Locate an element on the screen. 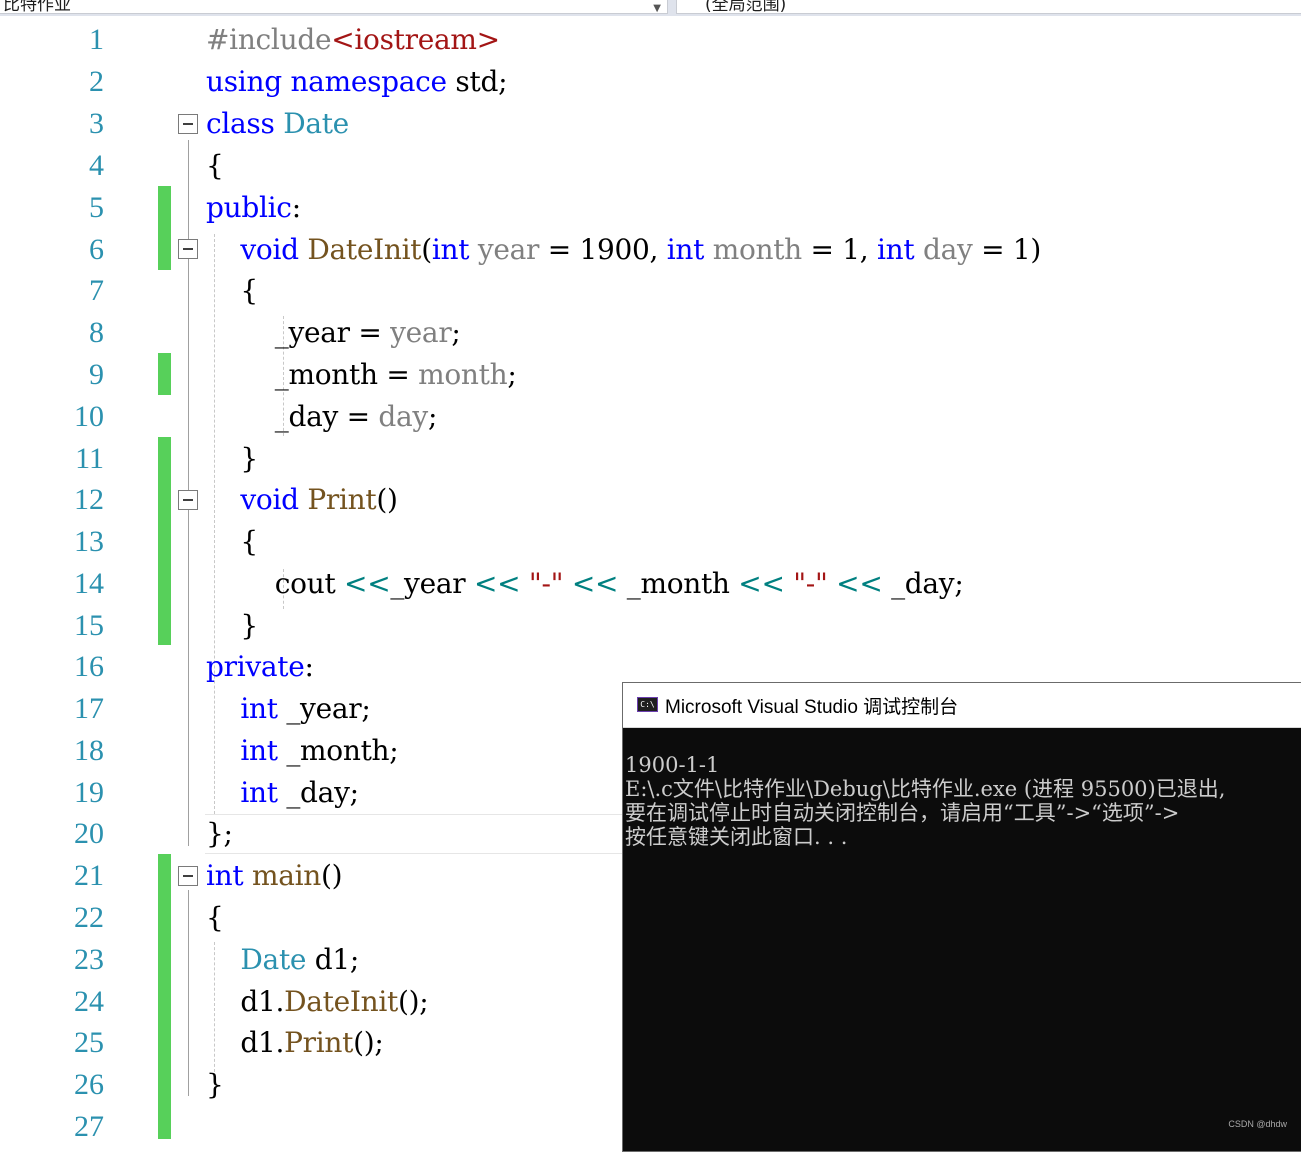 This screenshot has height=1152, width=1301. line-number: 8 is located at coordinates (96, 332).